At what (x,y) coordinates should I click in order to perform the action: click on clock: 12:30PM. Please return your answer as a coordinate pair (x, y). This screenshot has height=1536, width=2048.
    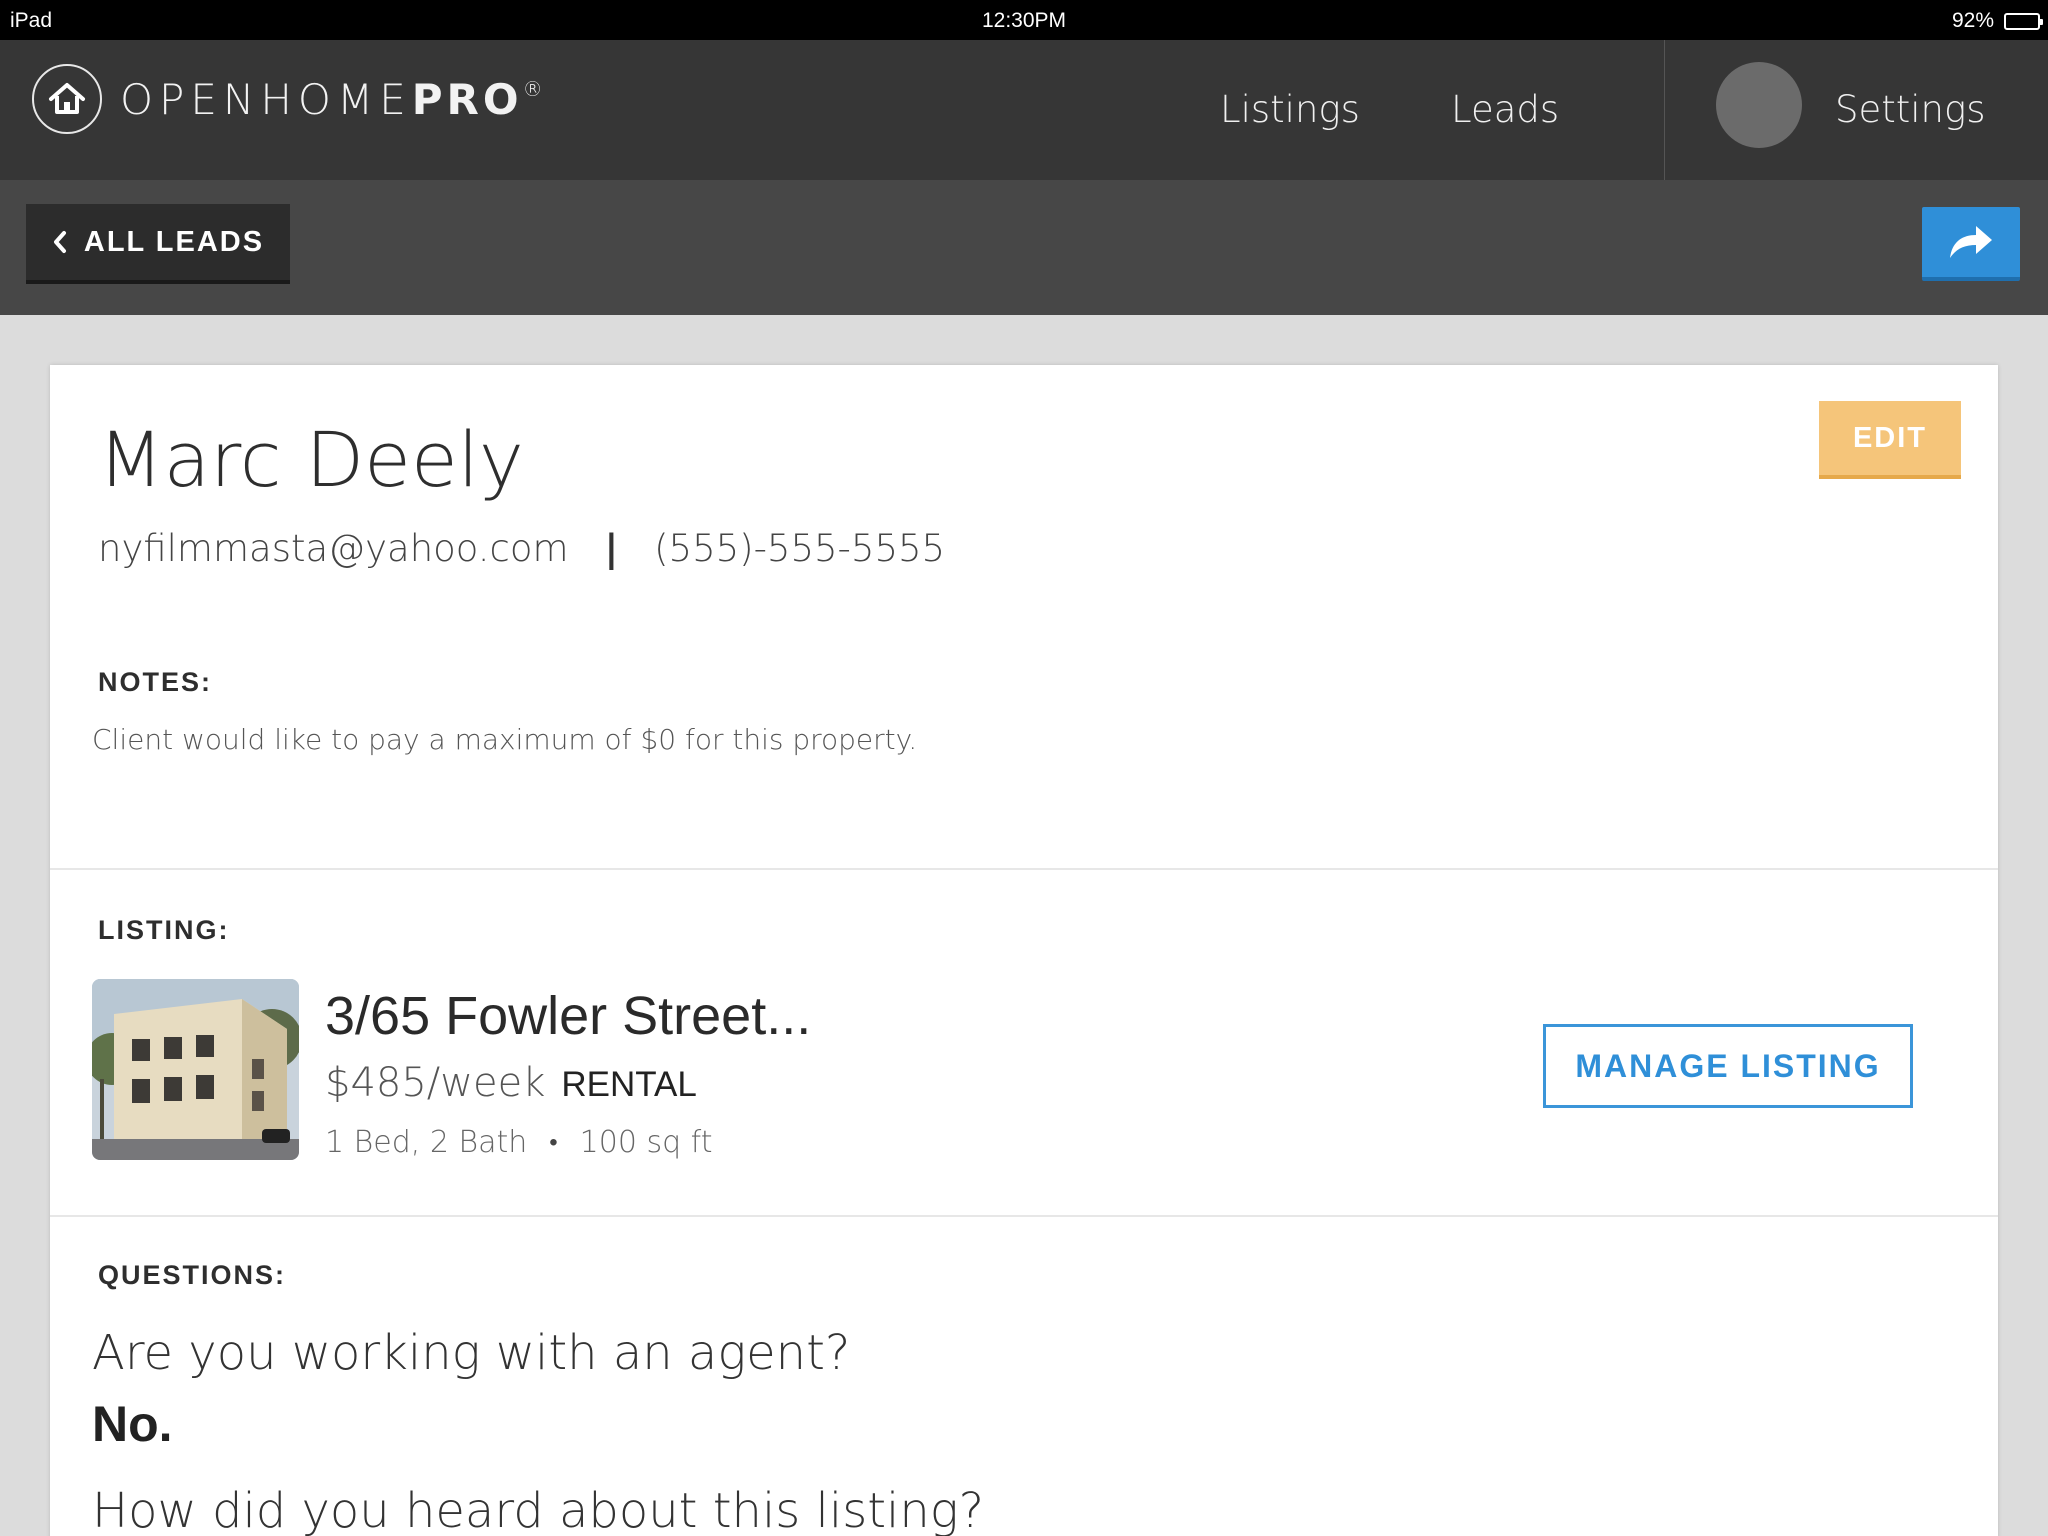
    Looking at the image, I should click on (1024, 20).